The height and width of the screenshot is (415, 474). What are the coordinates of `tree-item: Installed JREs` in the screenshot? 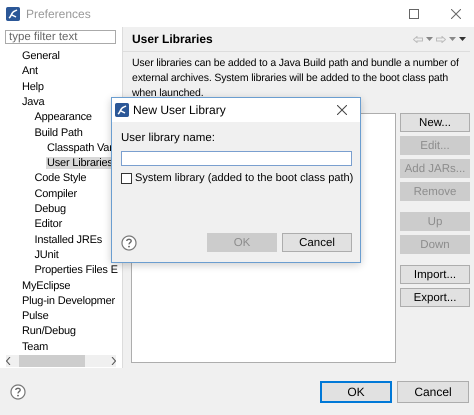 It's located at (69, 240).